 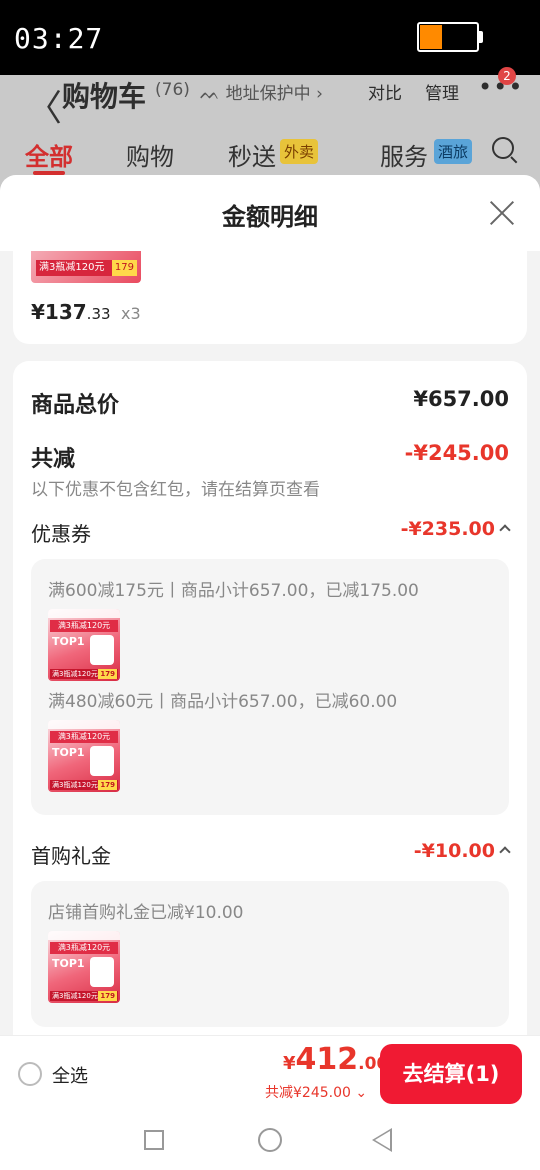 What do you see at coordinates (53, 459) in the screenshot?
I see `total-discount-label: 共减` at bounding box center [53, 459].